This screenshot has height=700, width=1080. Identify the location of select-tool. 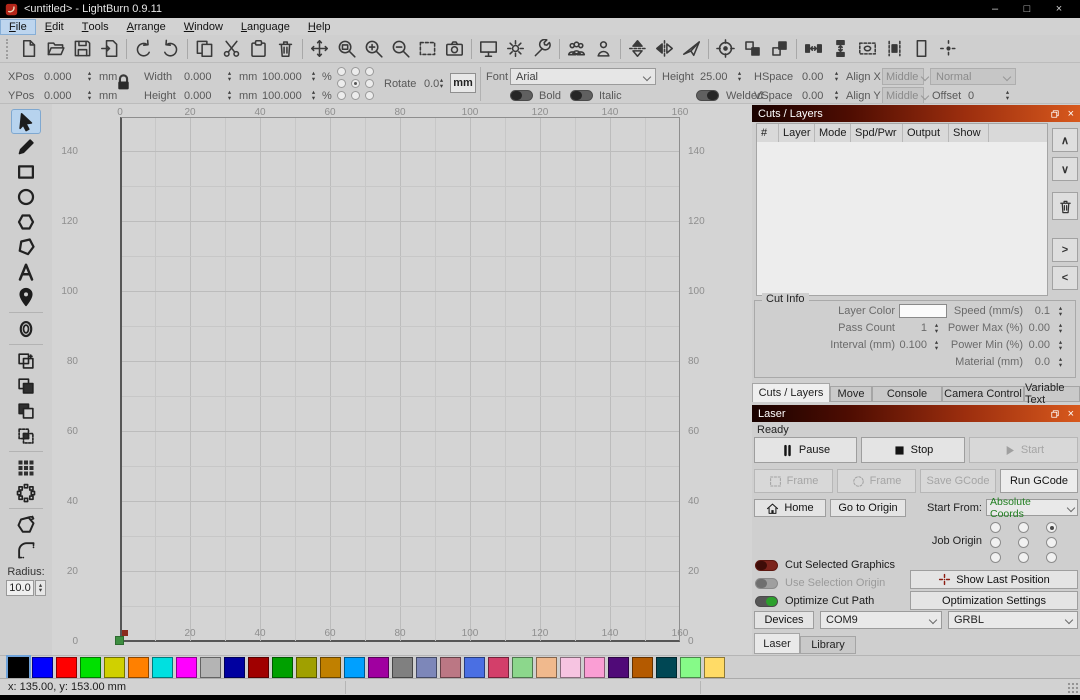
(26, 121).